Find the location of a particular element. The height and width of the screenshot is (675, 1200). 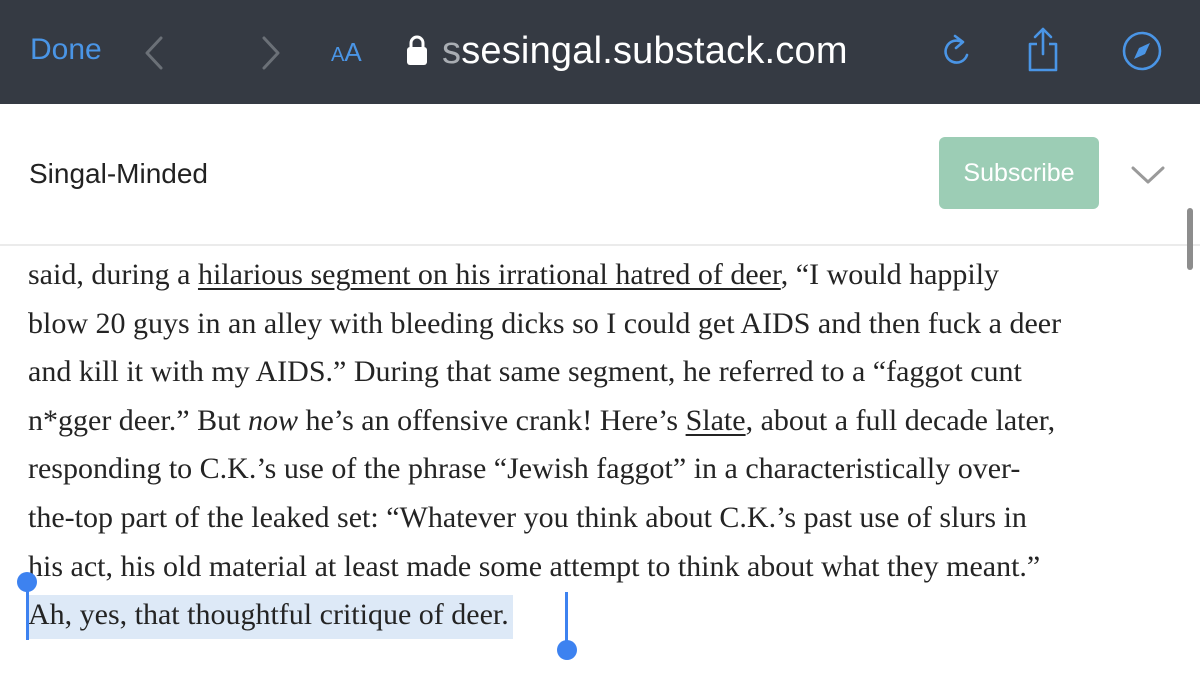

chevron-right-icon is located at coordinates (271, 53).